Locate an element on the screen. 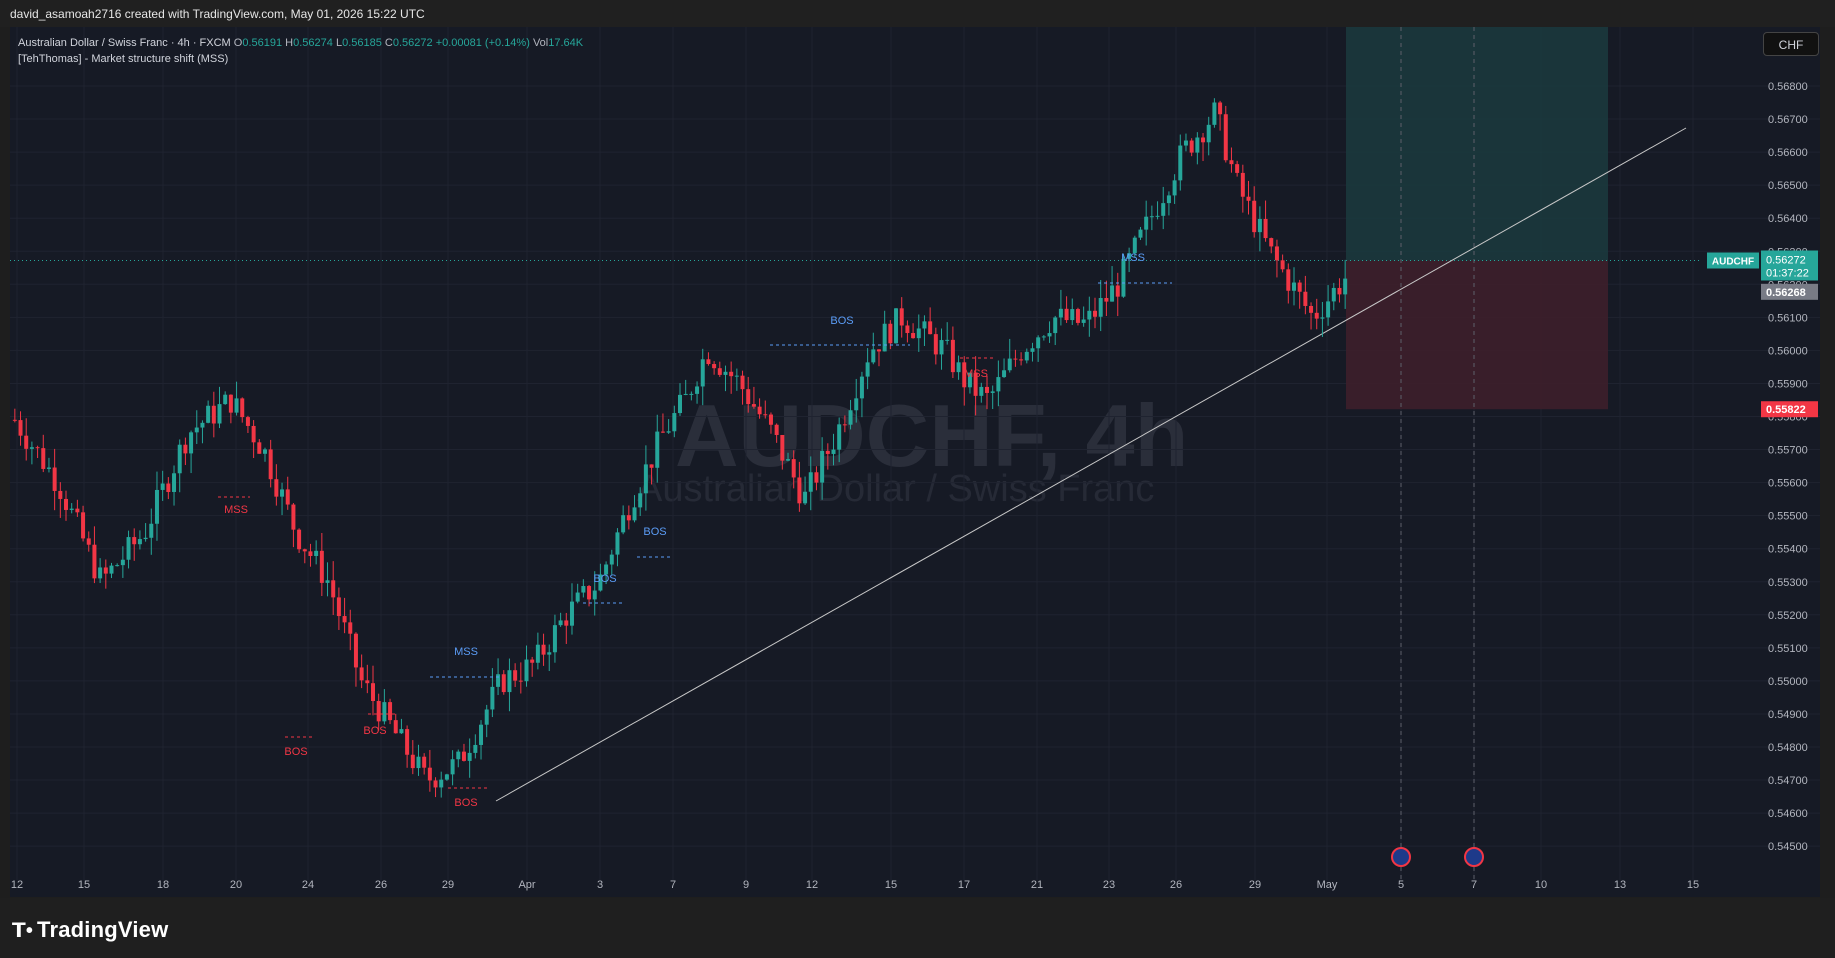 The image size is (1835, 958). time-tick-label: 18 is located at coordinates (163, 885).